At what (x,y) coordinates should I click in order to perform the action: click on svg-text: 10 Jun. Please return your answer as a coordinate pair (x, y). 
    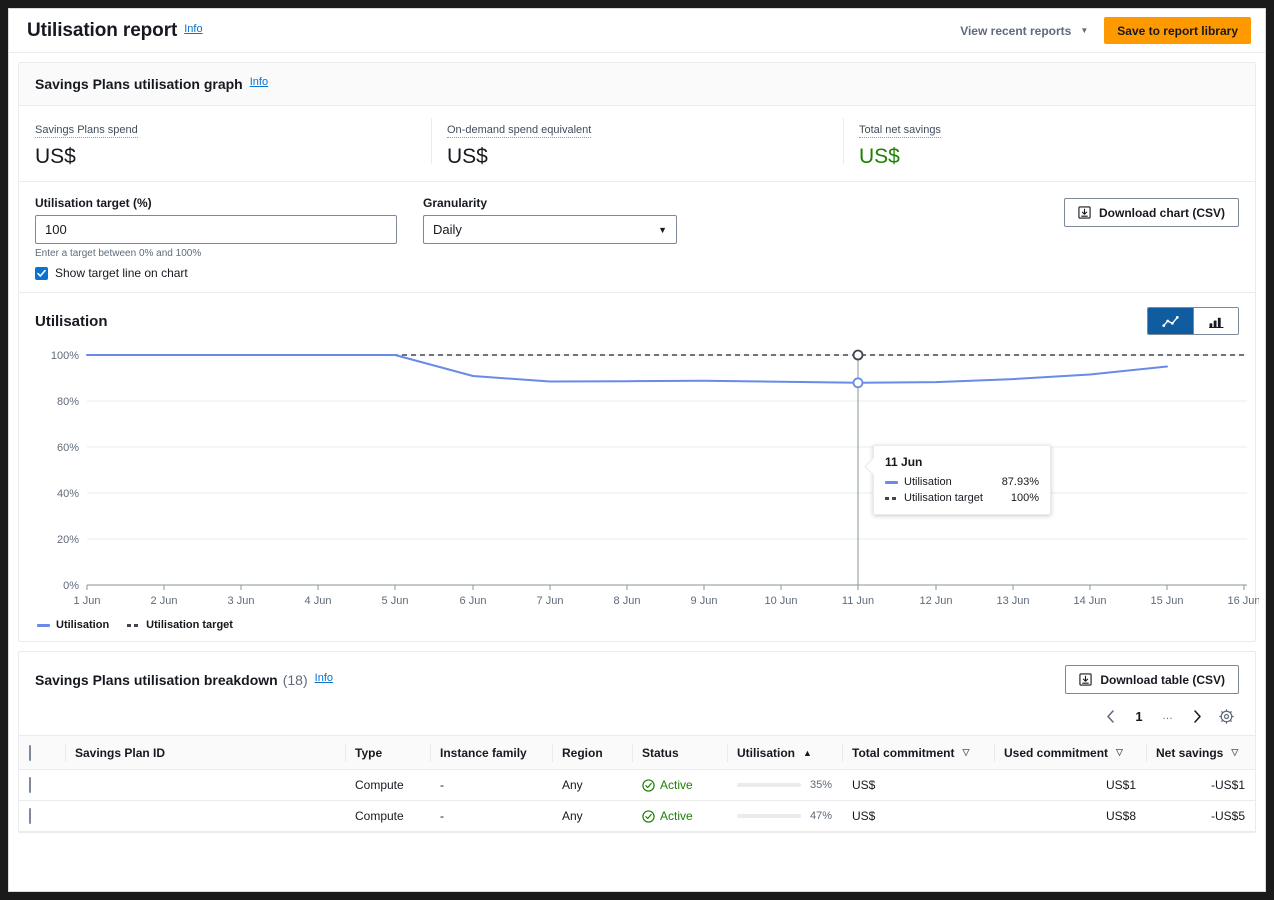
    Looking at the image, I should click on (780, 601).